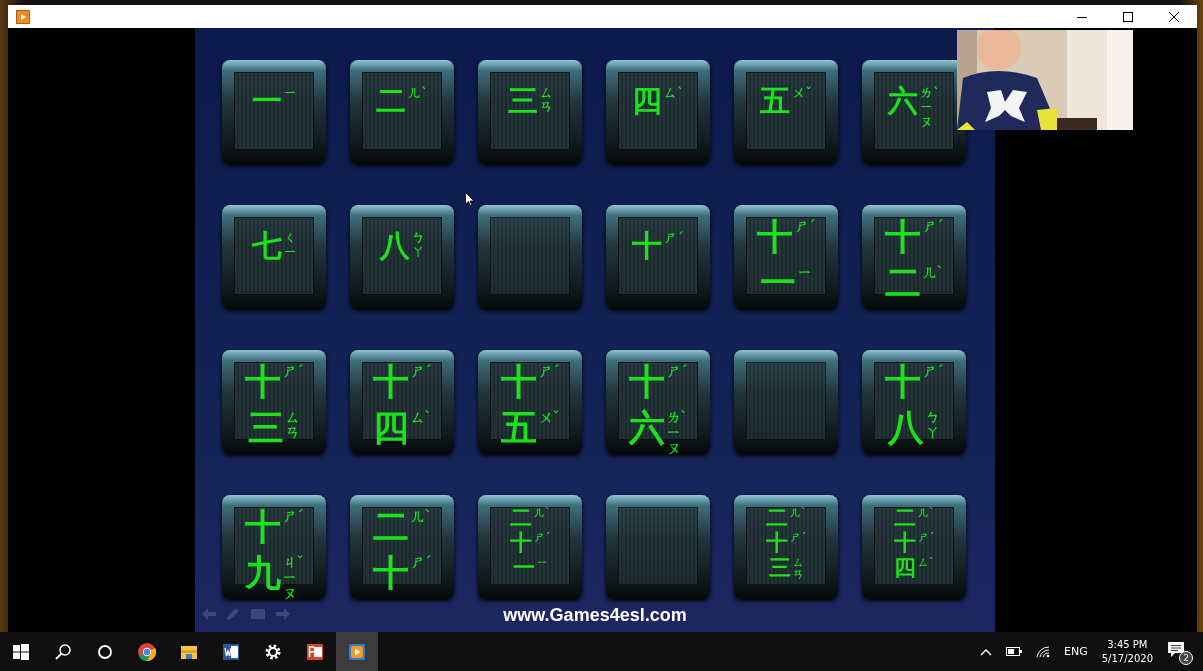  Describe the element at coordinates (470, 199) in the screenshot. I see `mouse-cursor-icon` at that location.